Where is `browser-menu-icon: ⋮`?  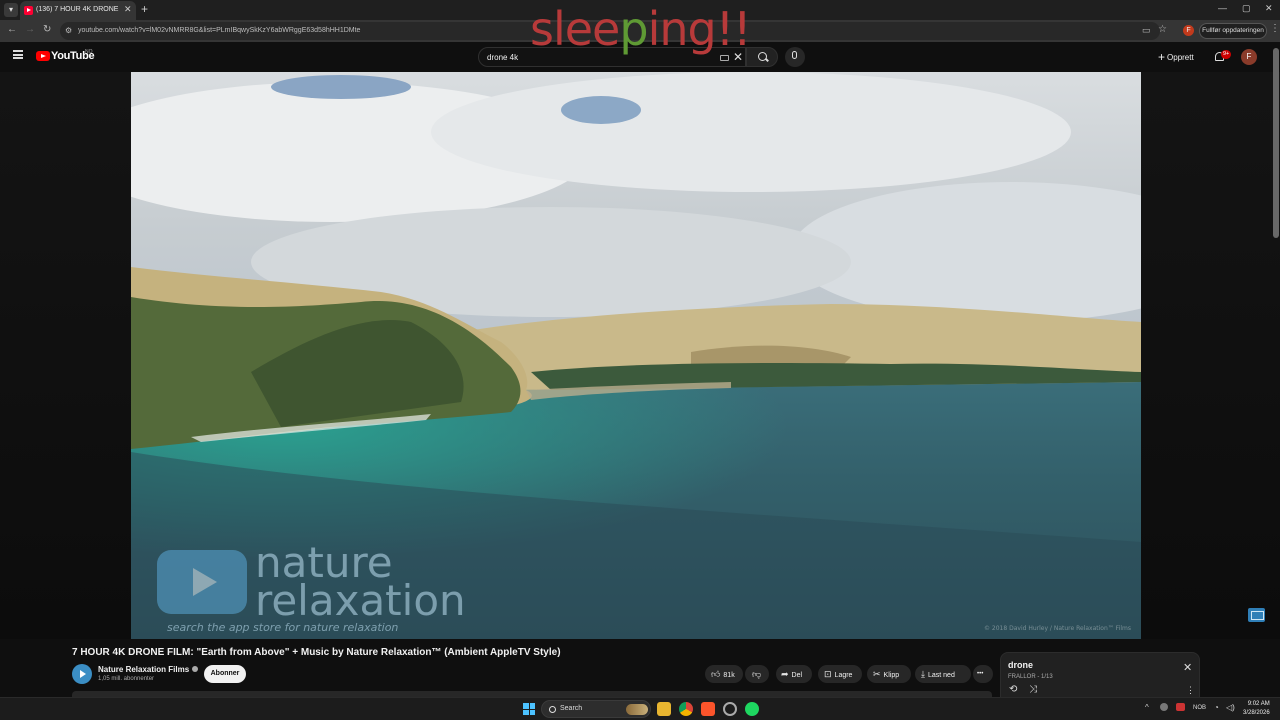 browser-menu-icon: ⋮ is located at coordinates (1275, 28).